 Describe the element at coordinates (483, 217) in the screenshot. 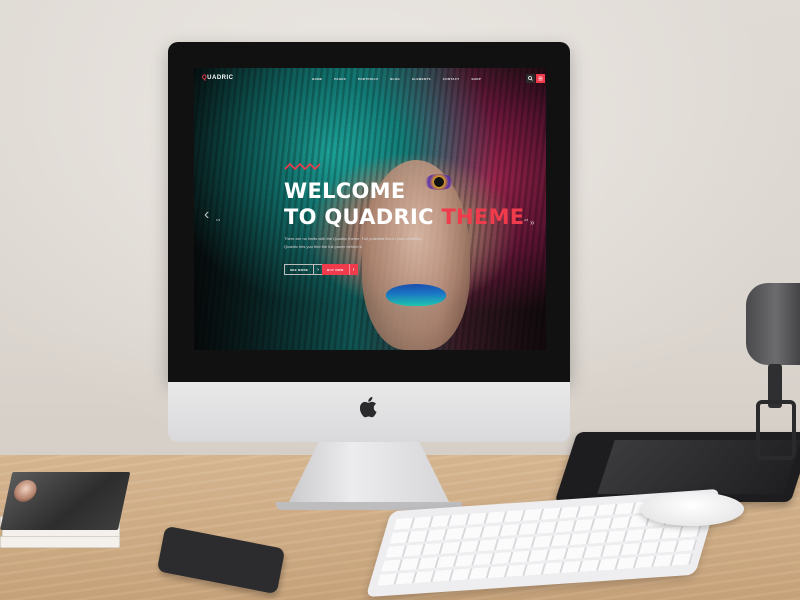

I see `hero-title-accent: THEME` at that location.